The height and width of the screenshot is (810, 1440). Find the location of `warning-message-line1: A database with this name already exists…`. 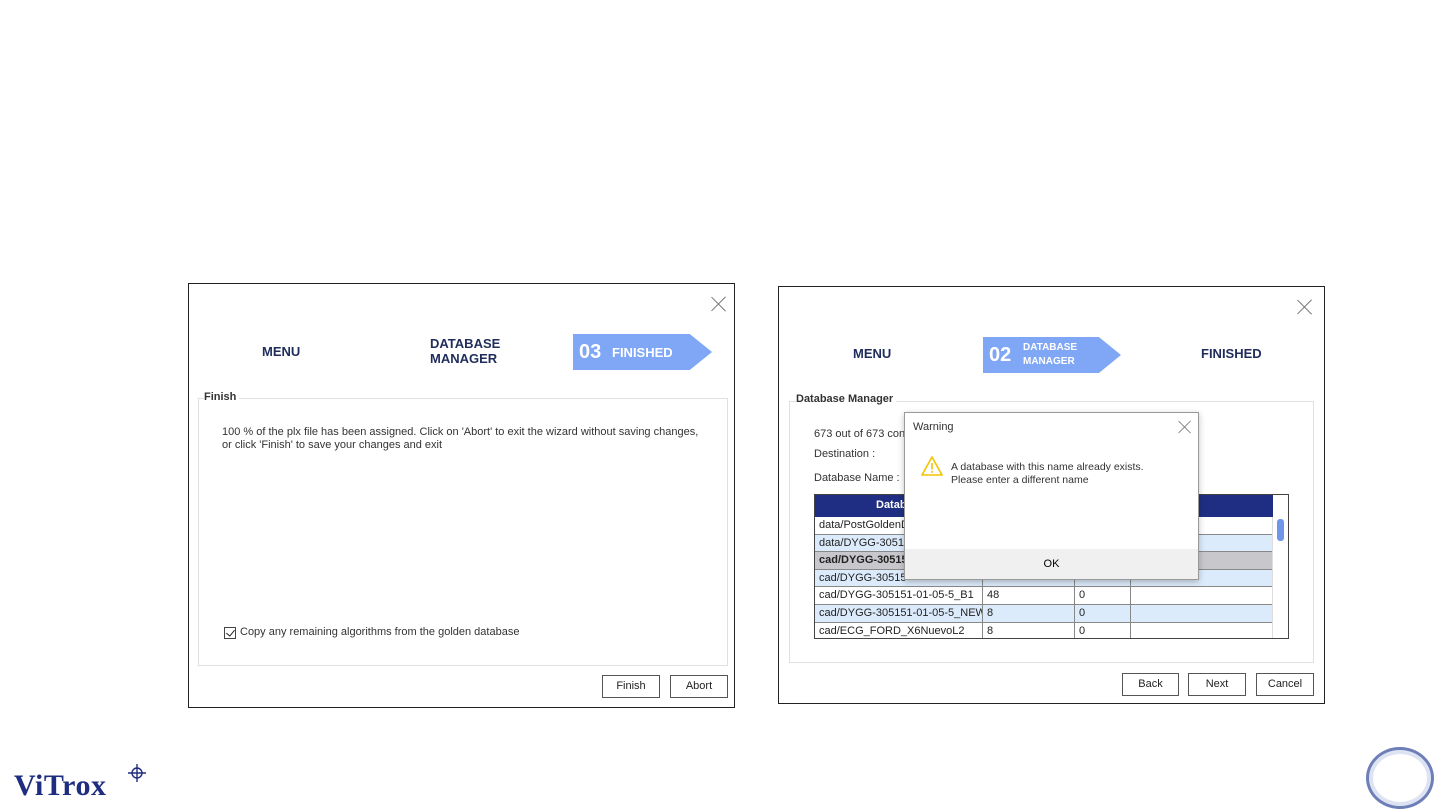

warning-message-line1: A database with this name already exists… is located at coordinates (1047, 467).